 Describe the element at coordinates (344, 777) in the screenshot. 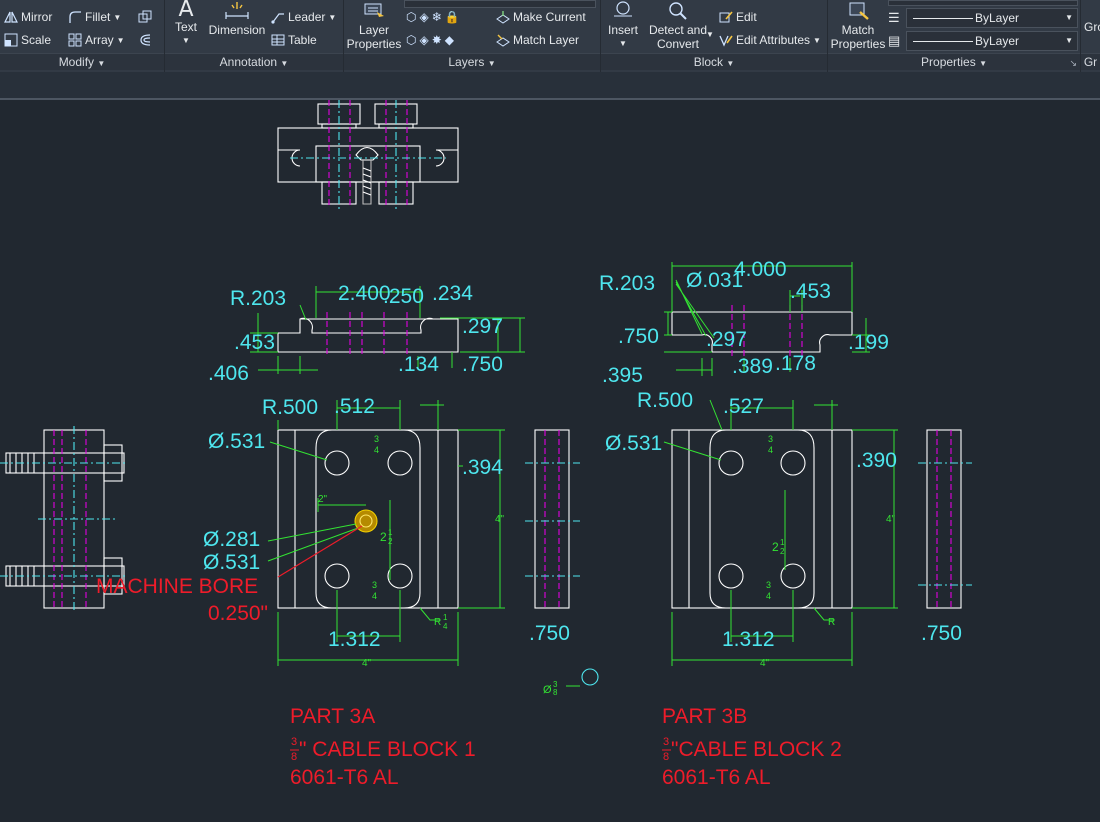

I see `part-a-material: 6061-T6 AL` at that location.